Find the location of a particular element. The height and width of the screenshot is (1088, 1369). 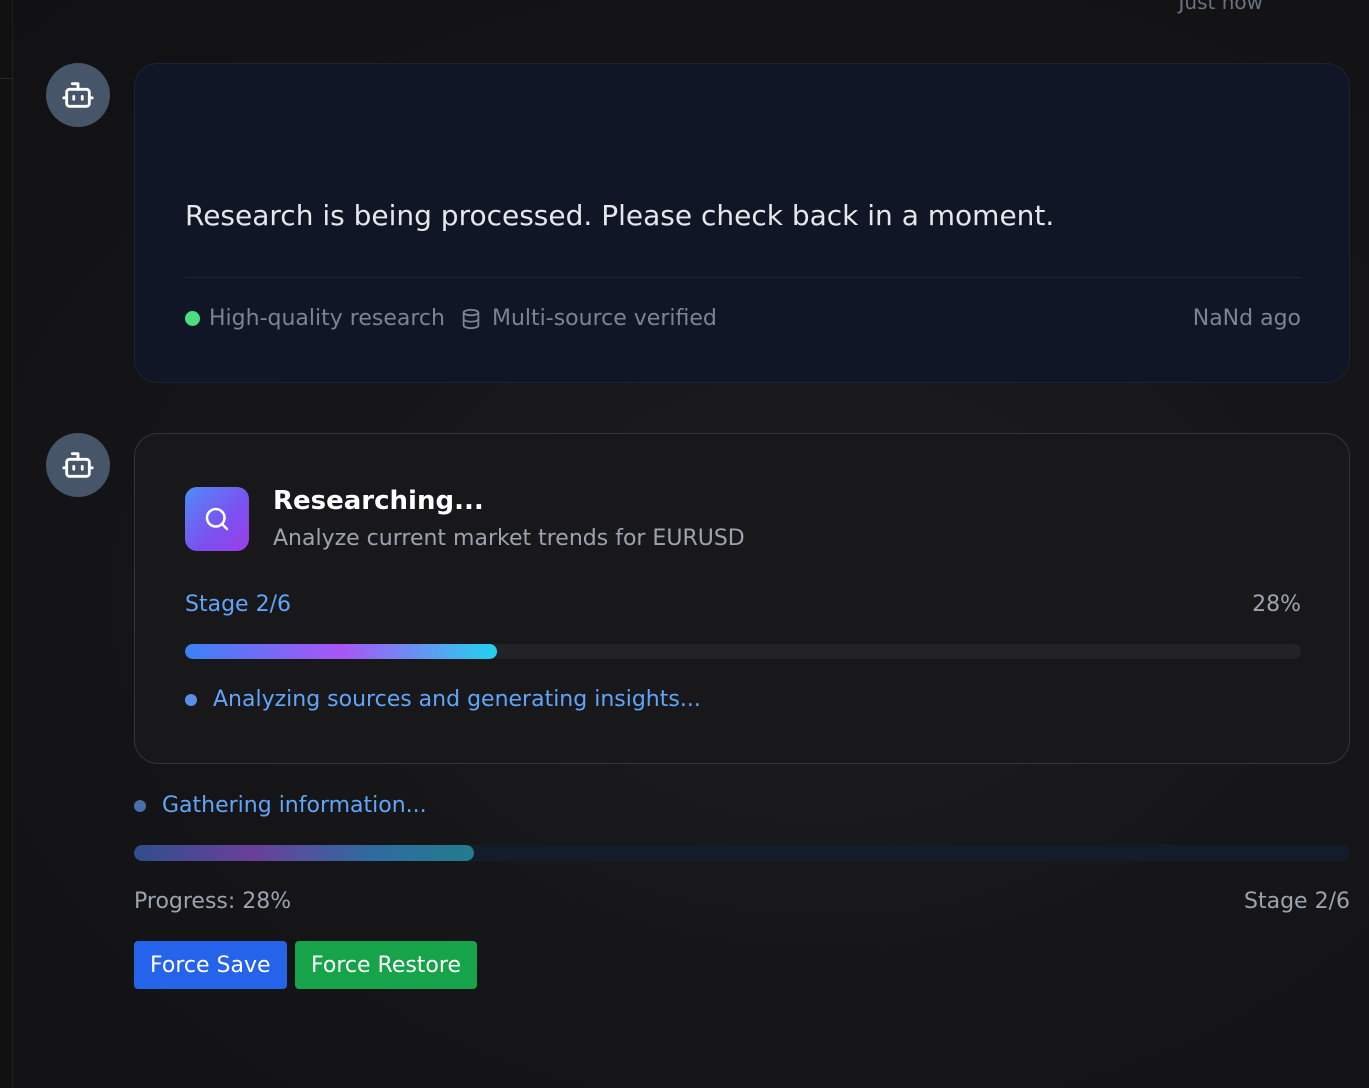

quality-indicator: High-quality research is located at coordinates (315, 318).